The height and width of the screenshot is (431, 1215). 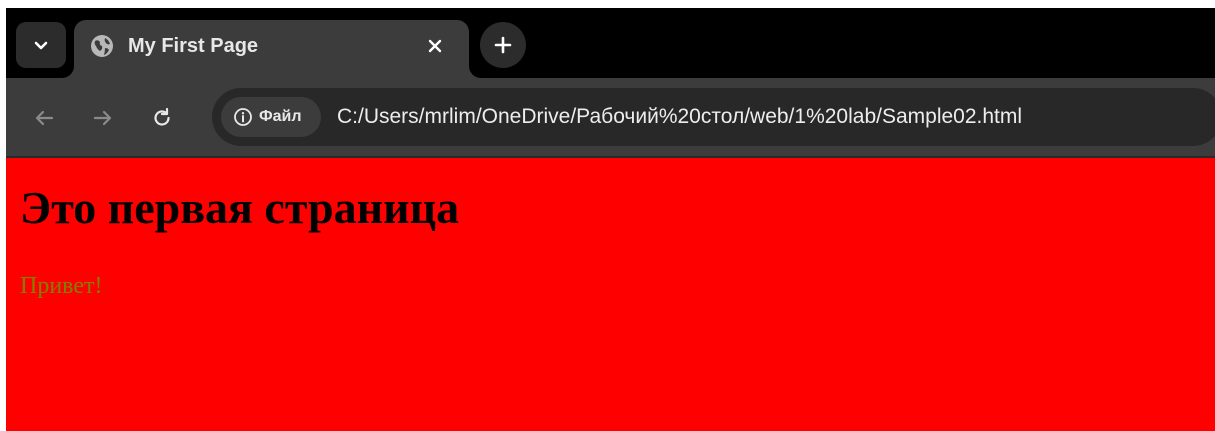 I want to click on reload-button, so click(x=162, y=118).